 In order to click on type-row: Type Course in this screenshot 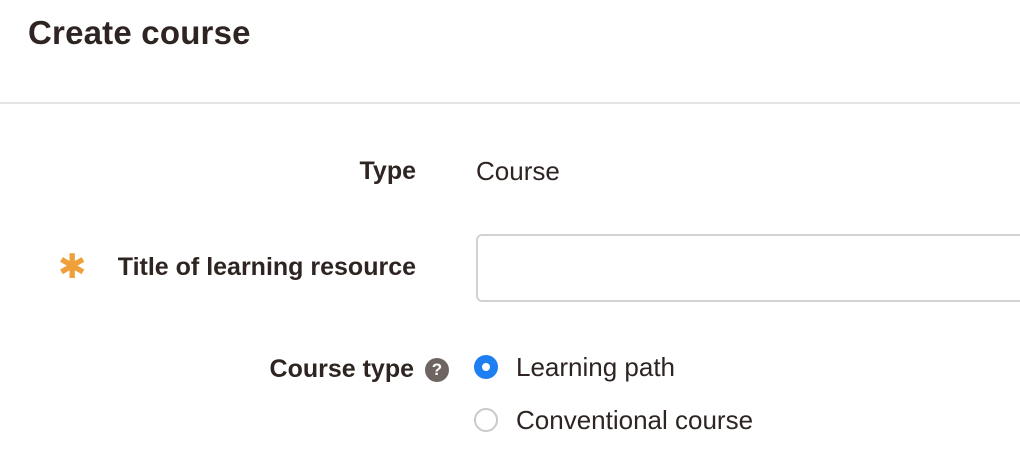, I will do `click(510, 172)`.